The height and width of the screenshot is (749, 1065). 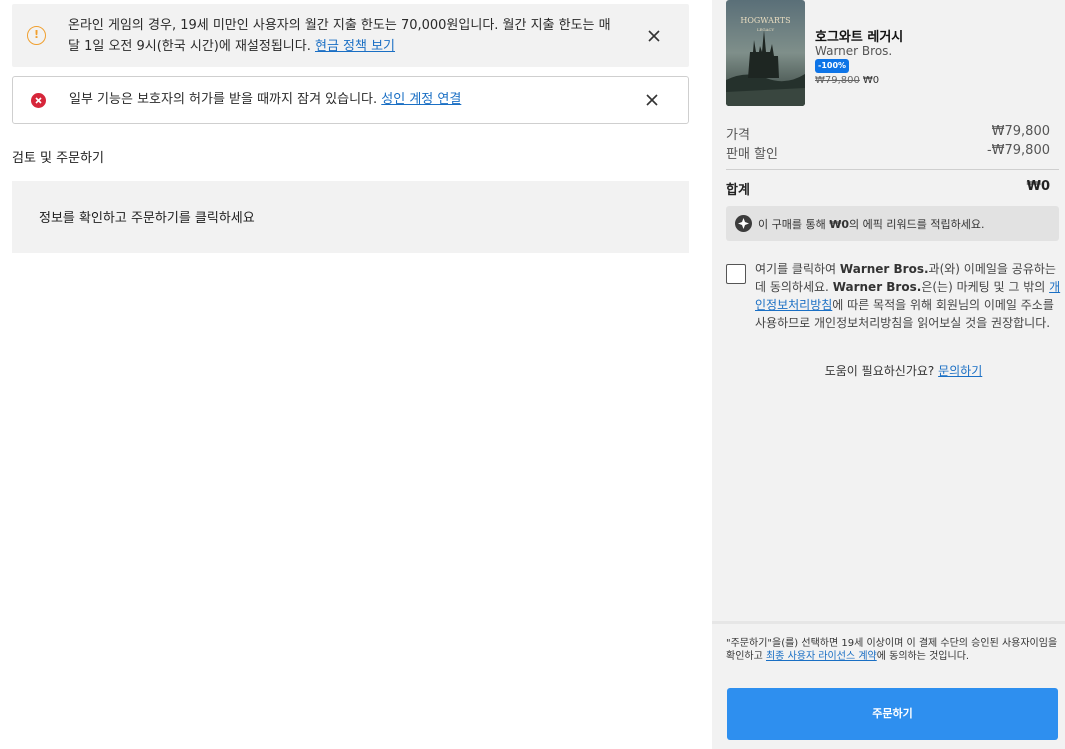 What do you see at coordinates (892, 169) in the screenshot?
I see `summary-divider` at bounding box center [892, 169].